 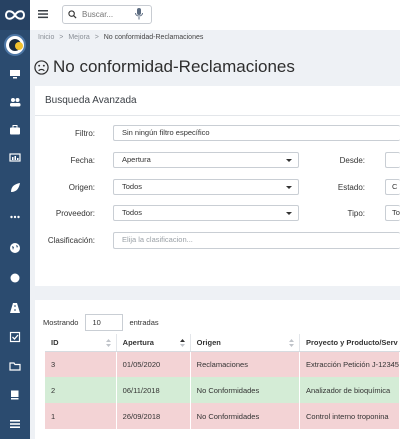 What do you see at coordinates (81, 187) in the screenshot?
I see `origen-label: Origen:` at bounding box center [81, 187].